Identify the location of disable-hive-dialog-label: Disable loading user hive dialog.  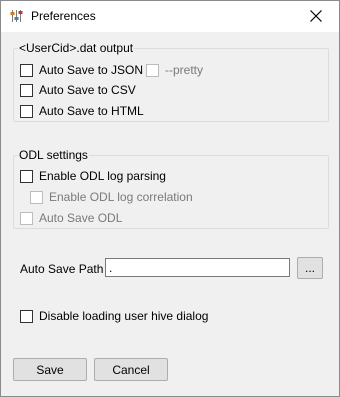
(124, 316).